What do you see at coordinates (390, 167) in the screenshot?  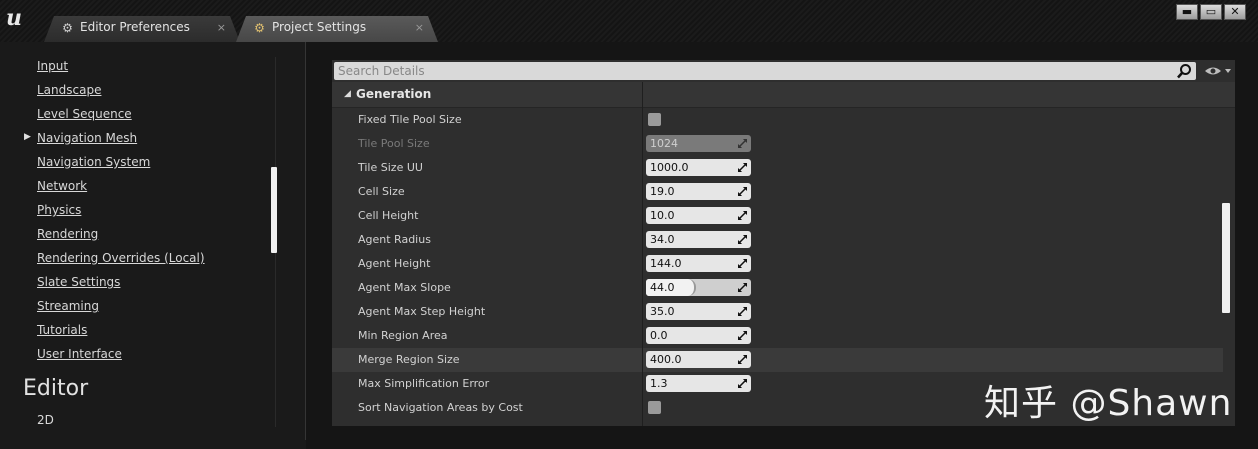 I see `property-label: Tile Size UU` at bounding box center [390, 167].